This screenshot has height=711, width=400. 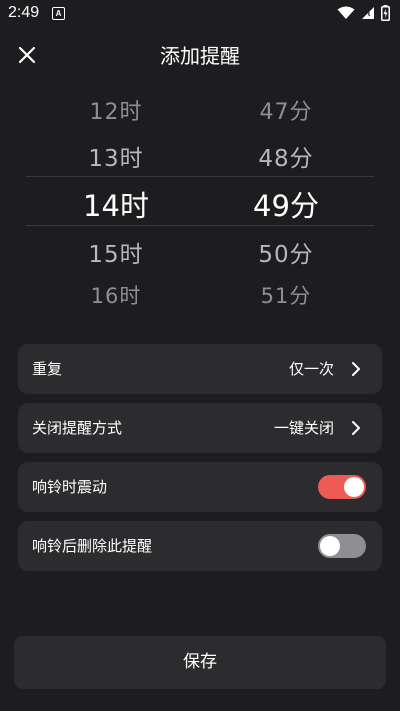 What do you see at coordinates (342, 546) in the screenshot?
I see `delete-after-ring-toggle` at bounding box center [342, 546].